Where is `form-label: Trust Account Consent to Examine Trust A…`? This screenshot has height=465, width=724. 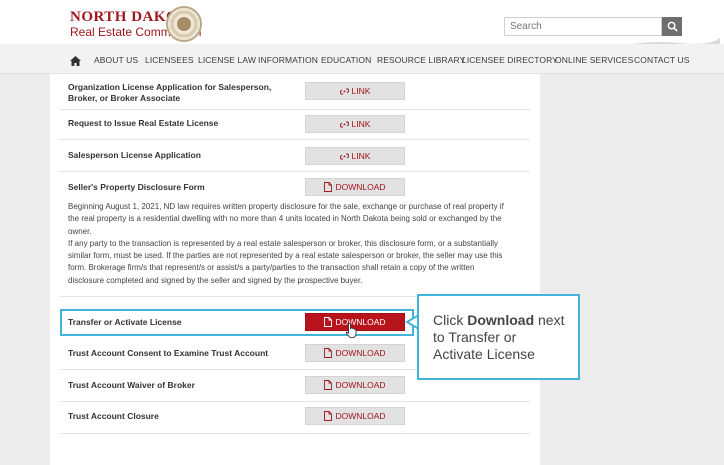
form-label: Trust Account Consent to Examine Trust A… is located at coordinates (168, 353).